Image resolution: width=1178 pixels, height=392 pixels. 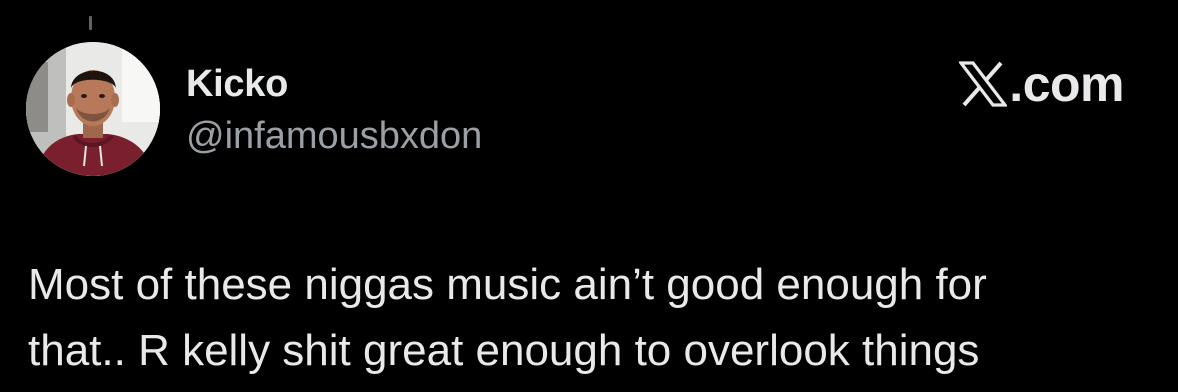 I want to click on profile-photo-icon, so click(x=93, y=109).